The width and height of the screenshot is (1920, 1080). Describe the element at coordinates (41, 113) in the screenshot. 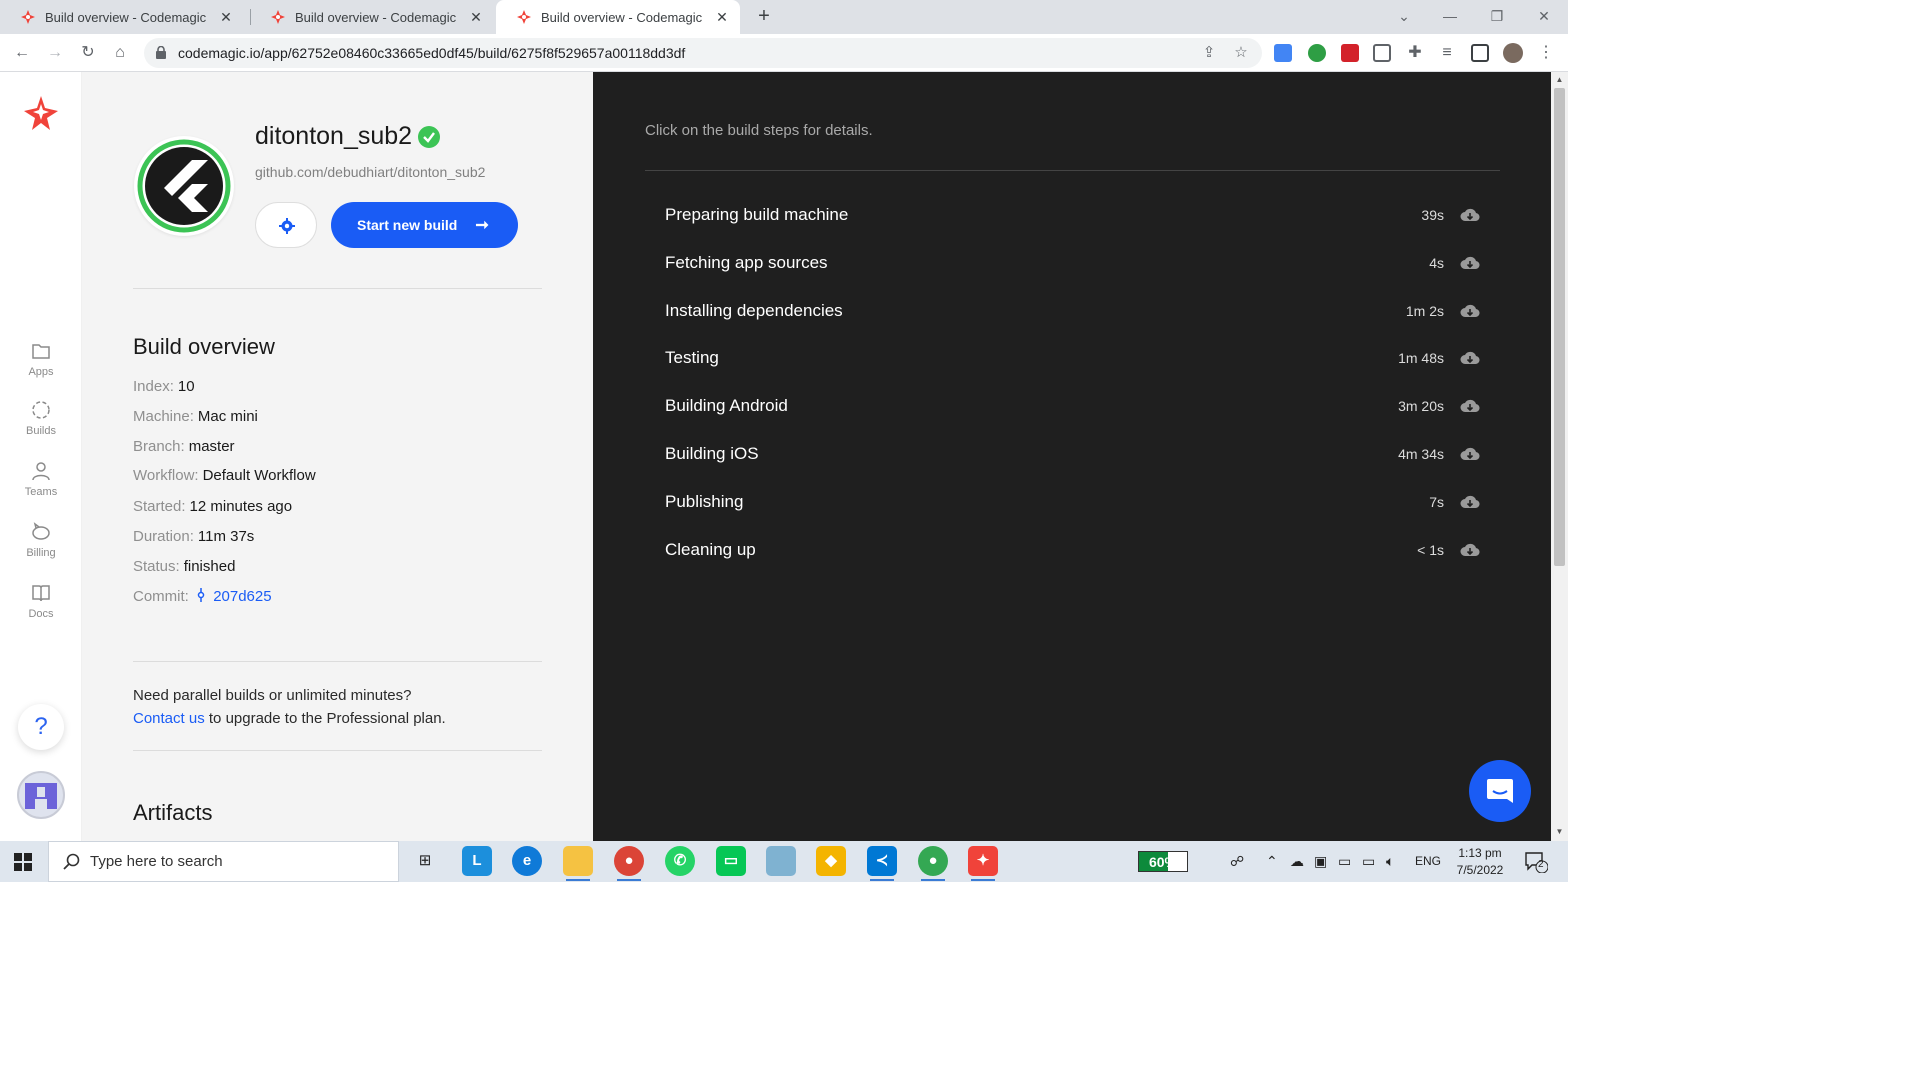

I see `codemagic-logo-icon` at that location.